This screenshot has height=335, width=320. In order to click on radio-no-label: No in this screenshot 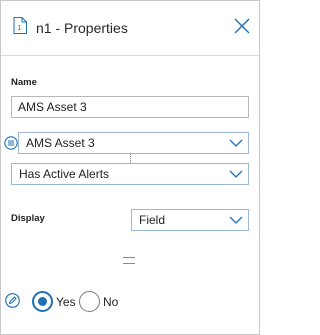, I will do `click(111, 302)`.